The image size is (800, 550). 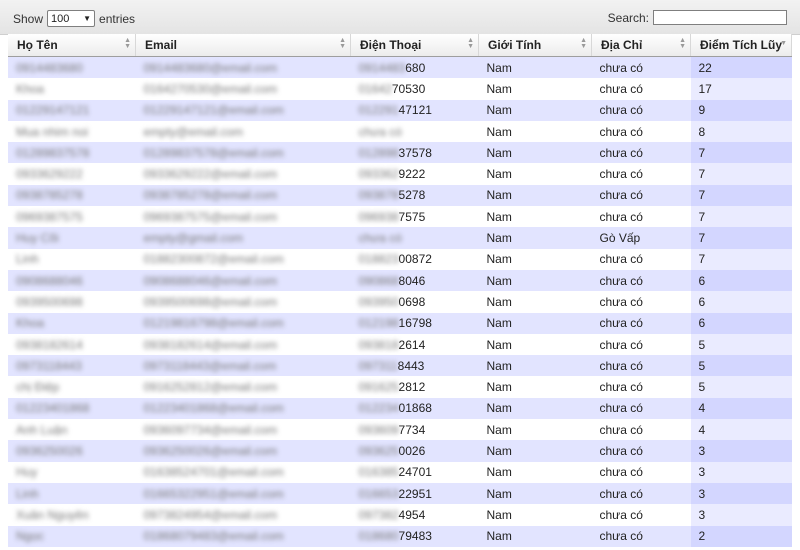 I want to click on cell-email-redacted: empty@email.com, so click(x=193, y=131).